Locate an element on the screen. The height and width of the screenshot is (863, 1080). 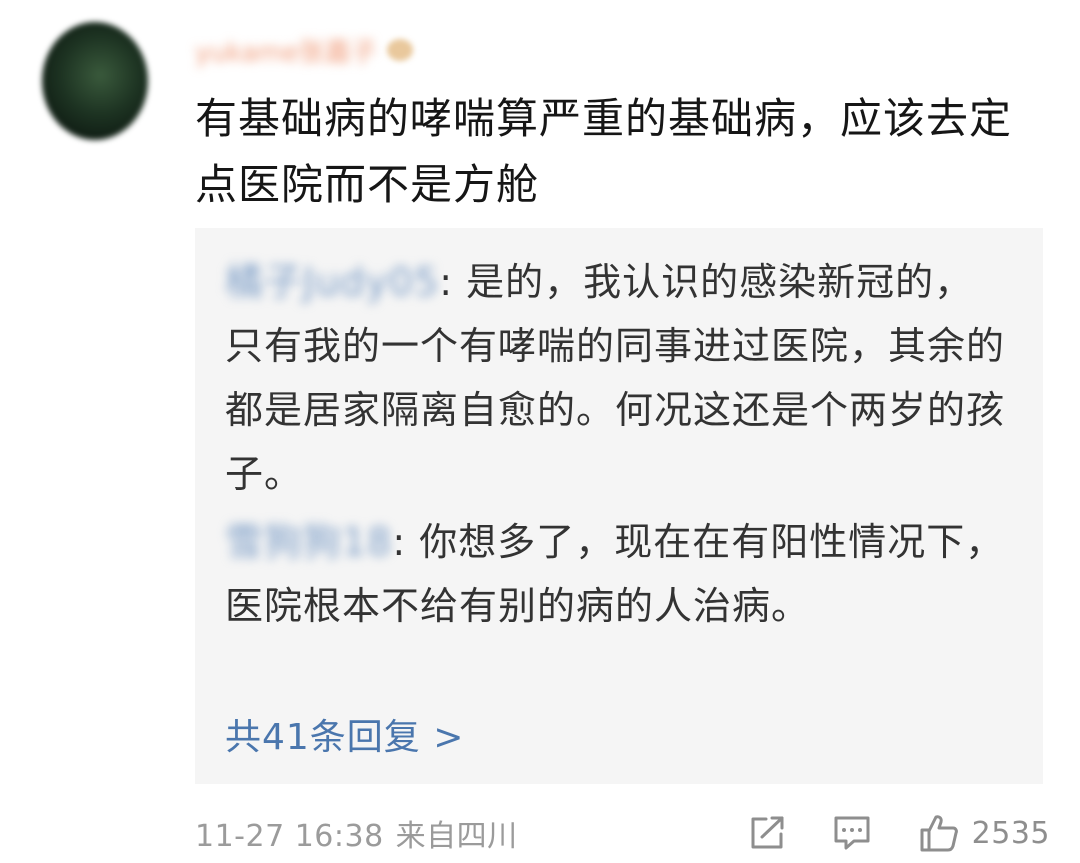
badge-icon is located at coordinates (399, 50).